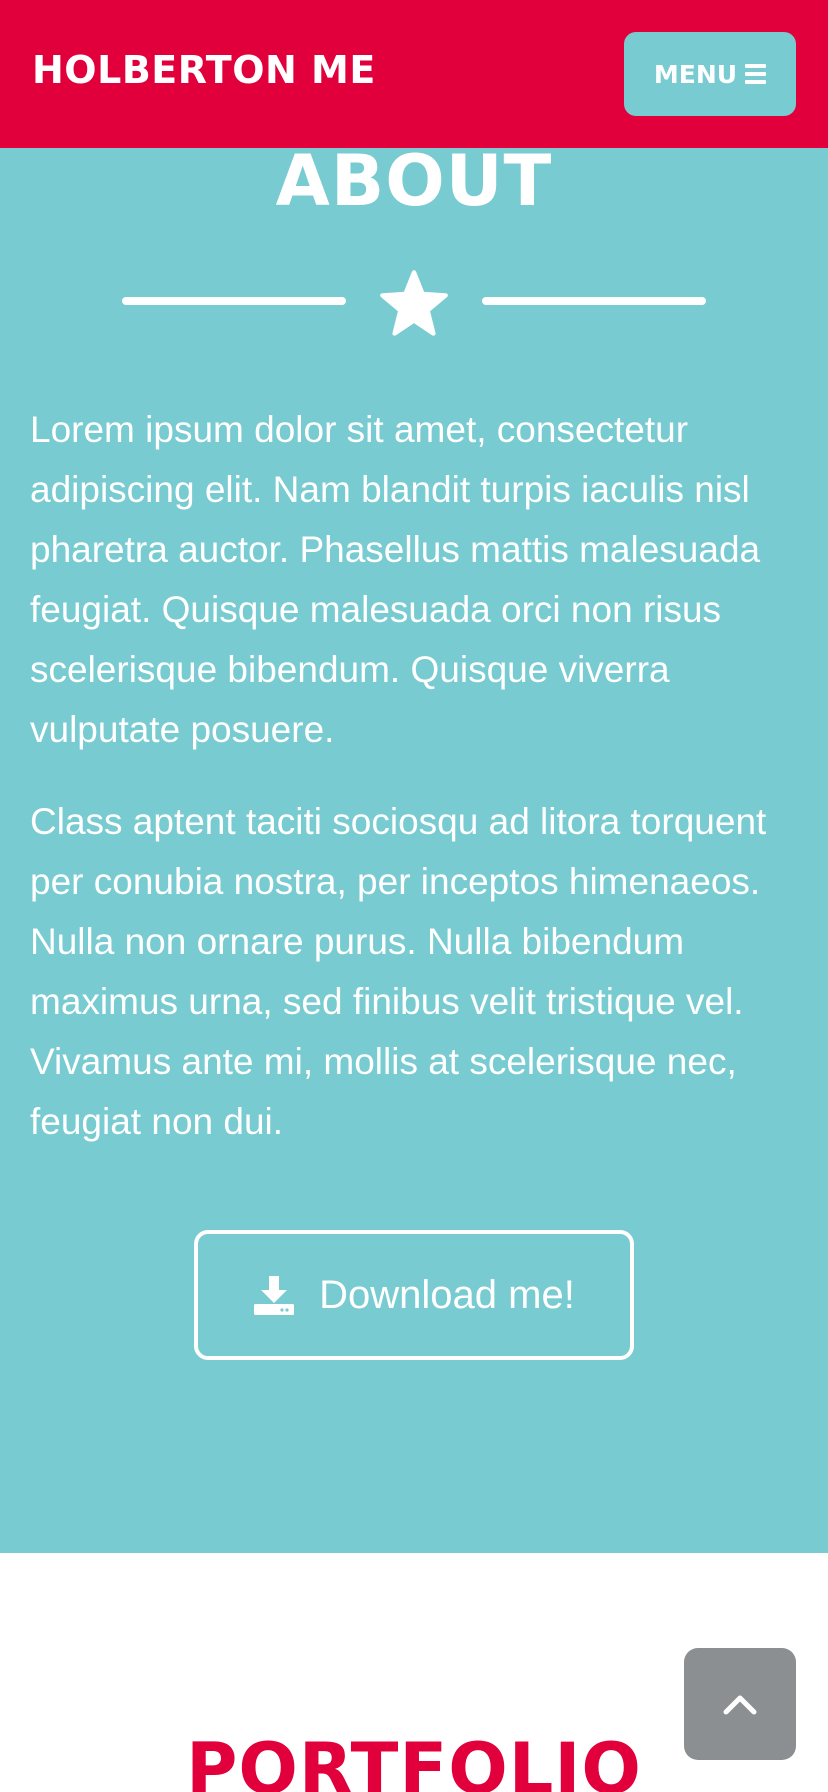  Describe the element at coordinates (204, 70) in the screenshot. I see `brand-title: HOLBERTON ME` at that location.